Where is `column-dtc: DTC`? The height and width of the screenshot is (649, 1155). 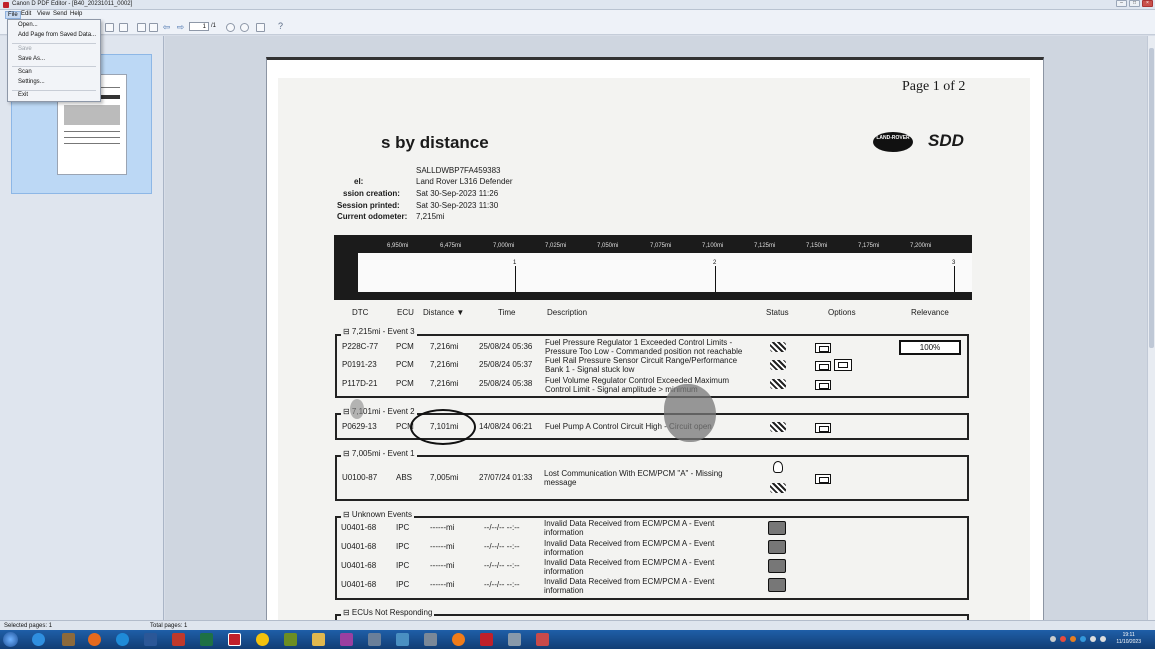 column-dtc: DTC is located at coordinates (360, 312).